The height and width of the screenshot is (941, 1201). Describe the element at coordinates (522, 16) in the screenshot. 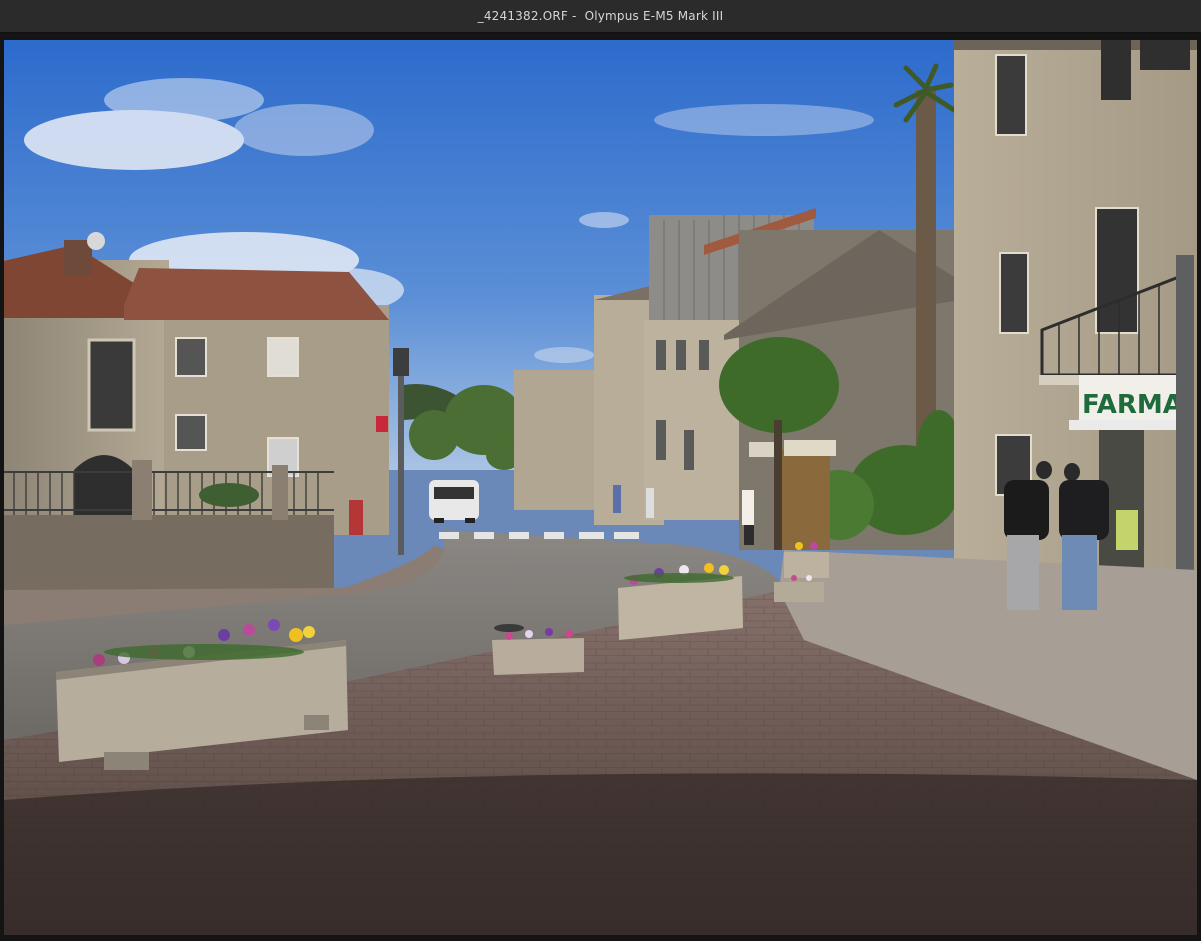

I see `file-name: _4241382.ORF` at that location.